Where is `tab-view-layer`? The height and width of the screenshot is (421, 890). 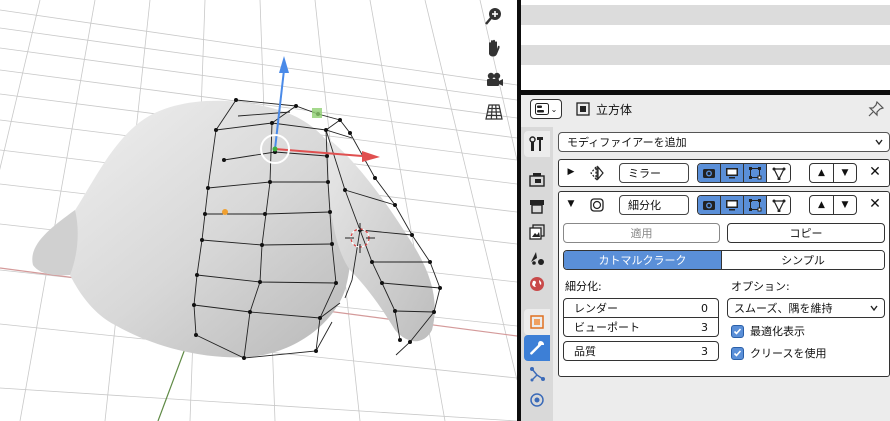
tab-view-layer is located at coordinates (537, 232).